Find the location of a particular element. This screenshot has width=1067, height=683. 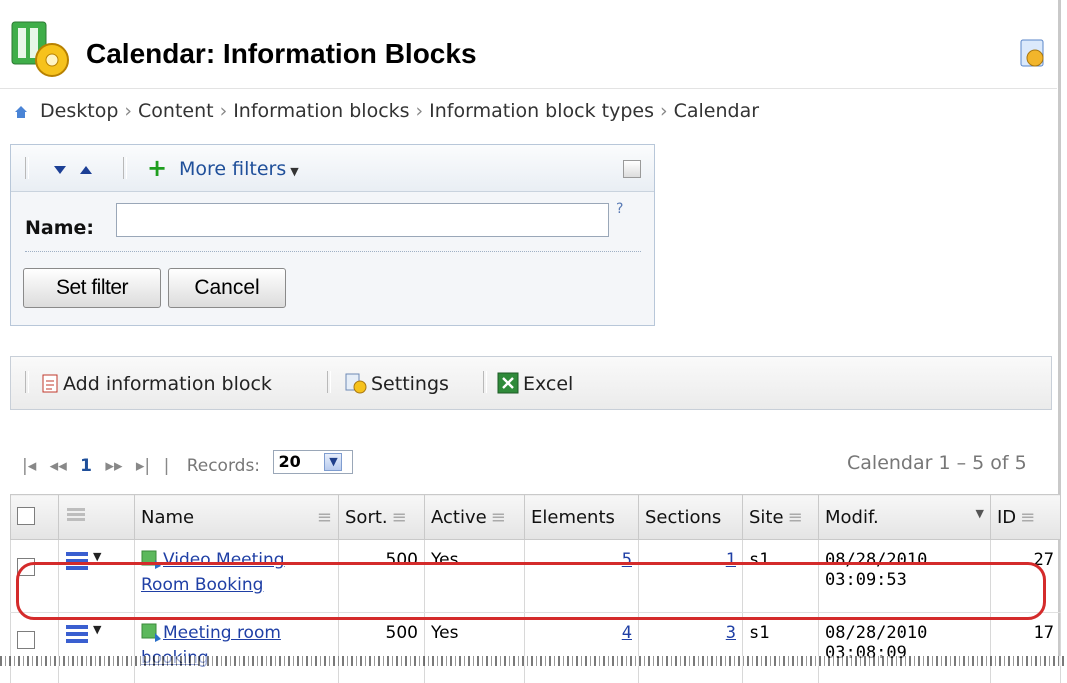

breadcrumb-content: Content is located at coordinates (176, 111).